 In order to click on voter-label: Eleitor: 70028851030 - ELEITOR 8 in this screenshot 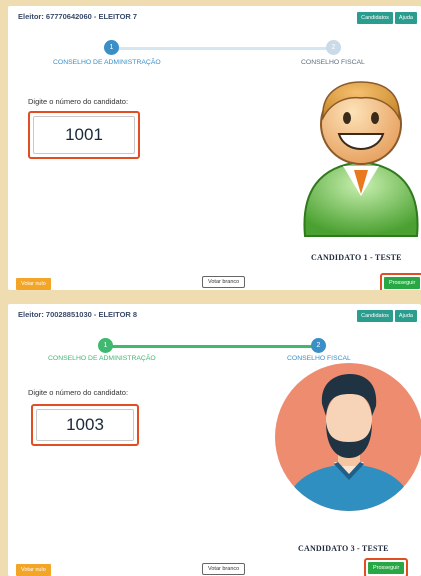, I will do `click(78, 314)`.